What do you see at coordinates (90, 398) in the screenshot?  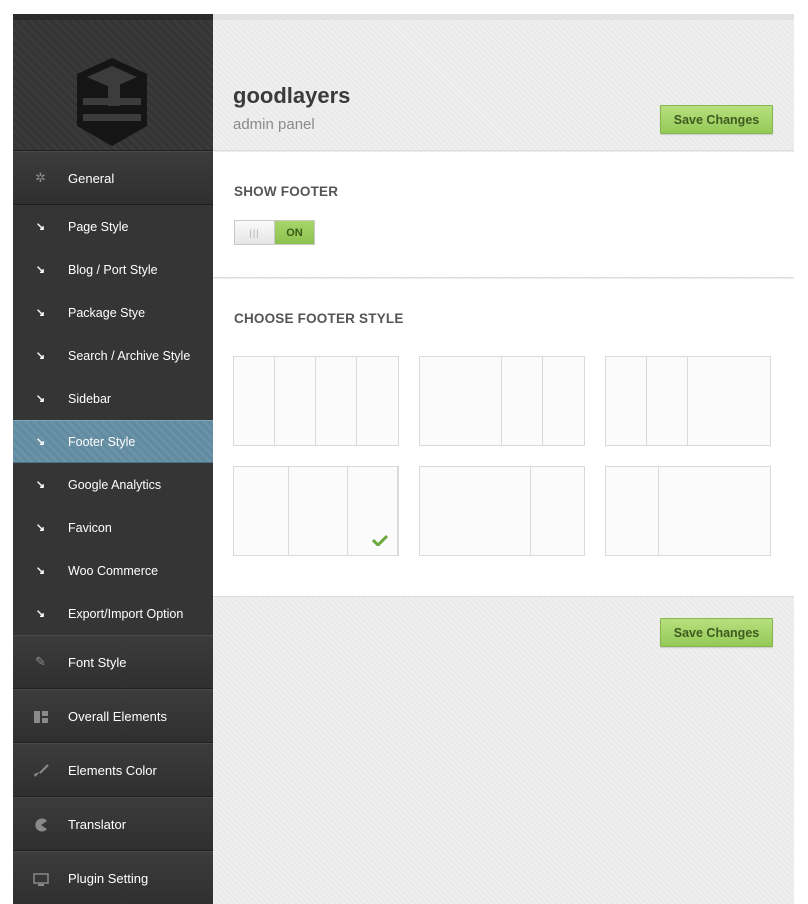 I see `sidebar-item-label: Sidebar` at bounding box center [90, 398].